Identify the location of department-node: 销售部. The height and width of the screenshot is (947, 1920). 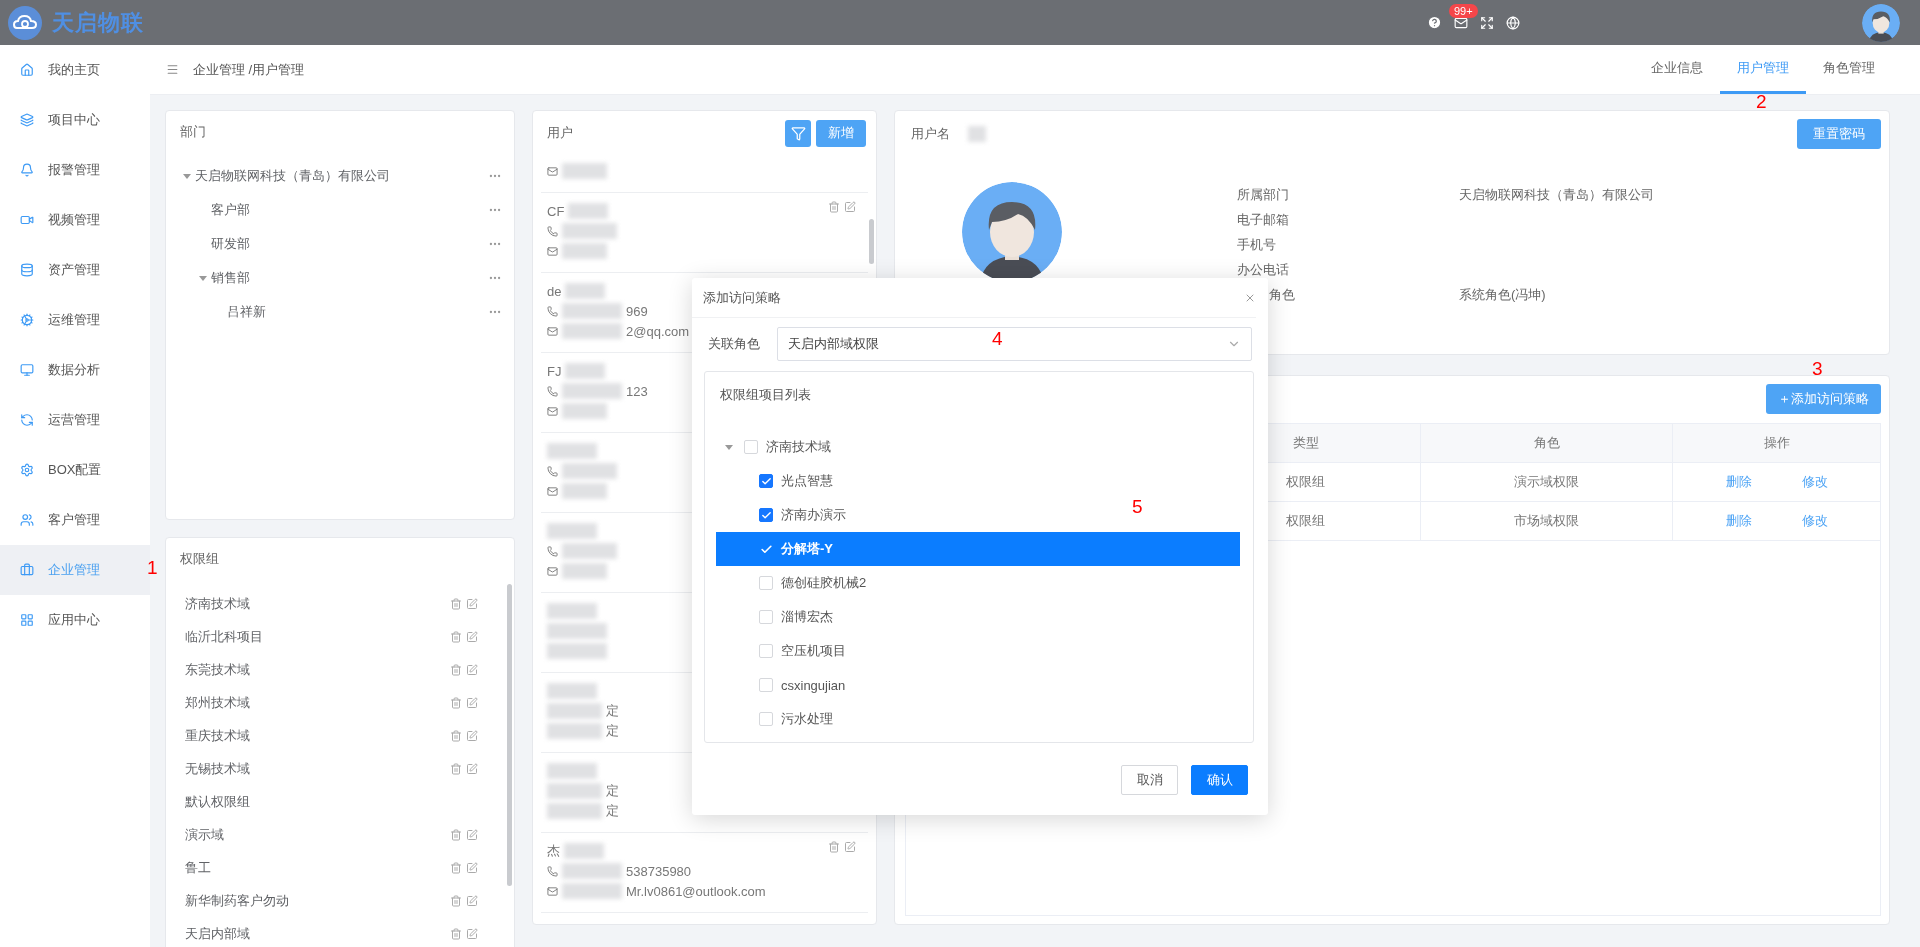
(230, 278).